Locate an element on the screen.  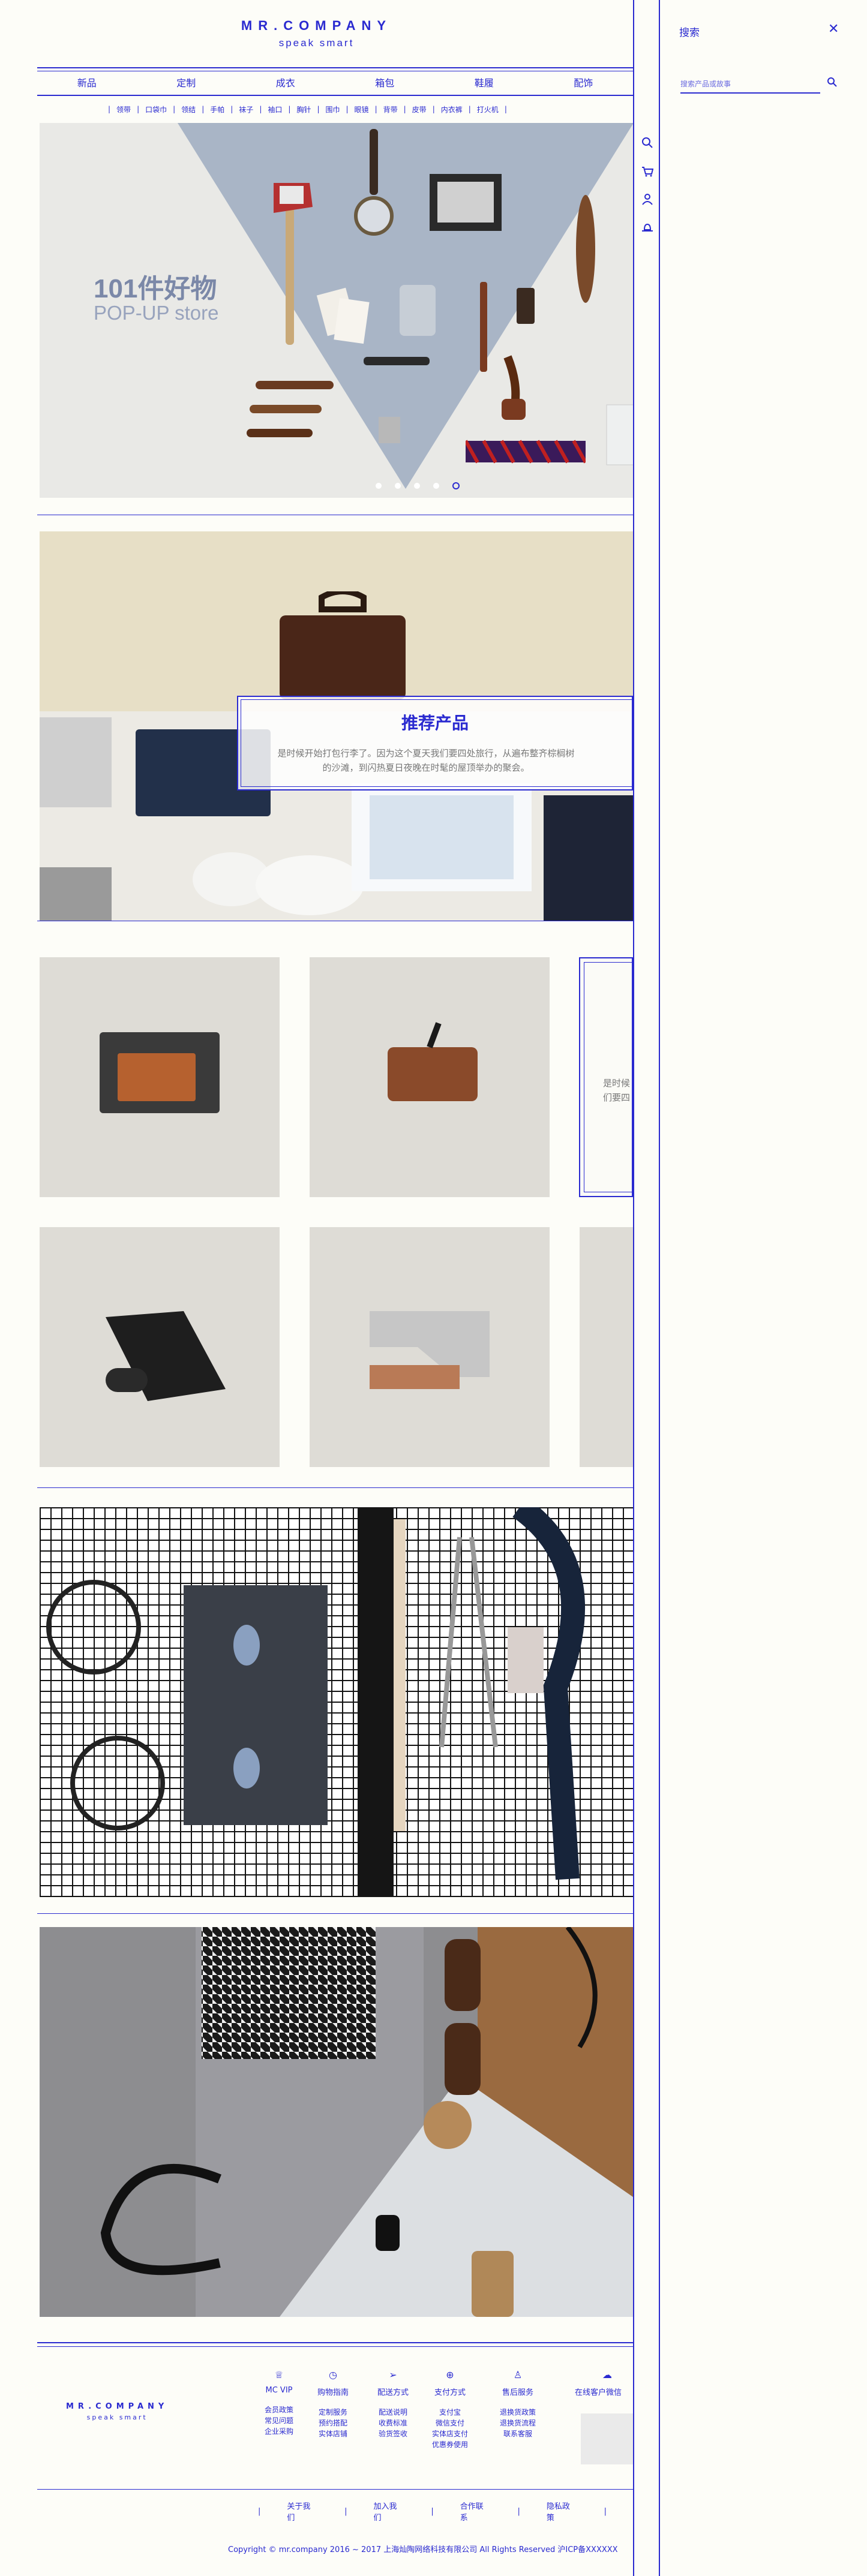
footer-column-title: MC VIP is located at coordinates (279, 2391).